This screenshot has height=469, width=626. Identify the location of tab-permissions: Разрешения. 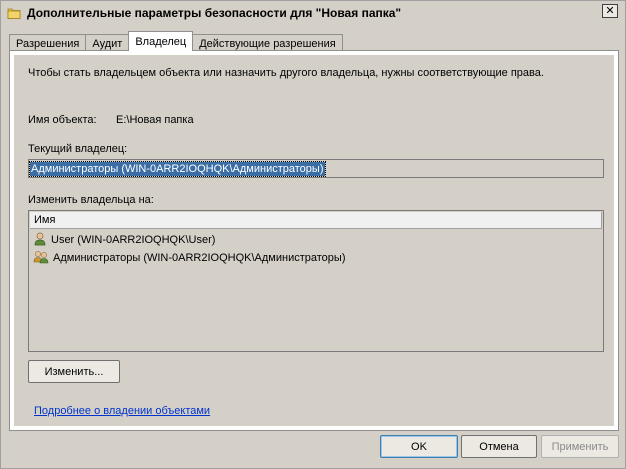
(48, 42).